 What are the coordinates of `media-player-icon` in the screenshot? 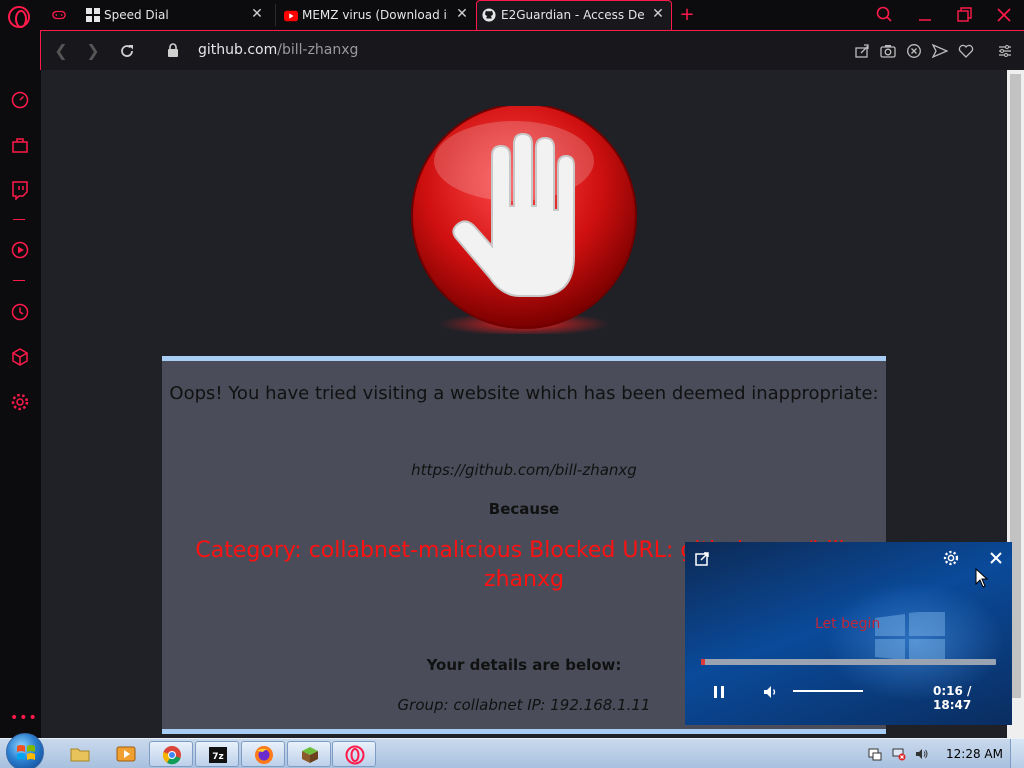 It's located at (126, 754).